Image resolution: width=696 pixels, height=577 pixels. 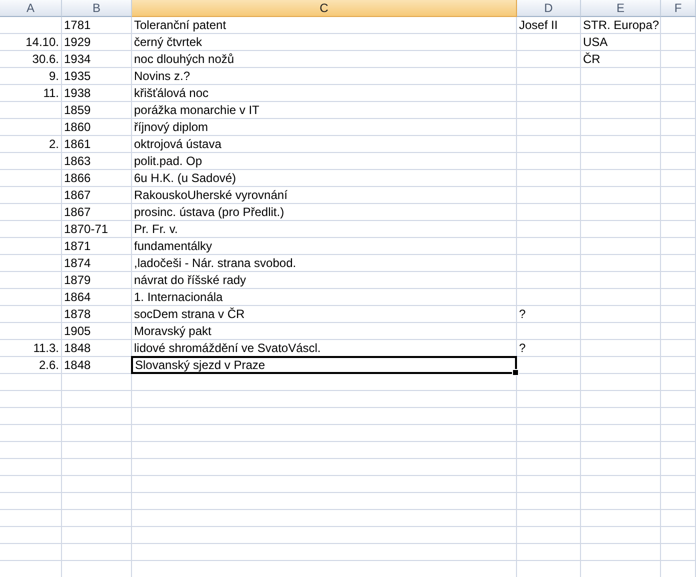 I want to click on table-cell: polit.pad. Op, so click(x=324, y=161).